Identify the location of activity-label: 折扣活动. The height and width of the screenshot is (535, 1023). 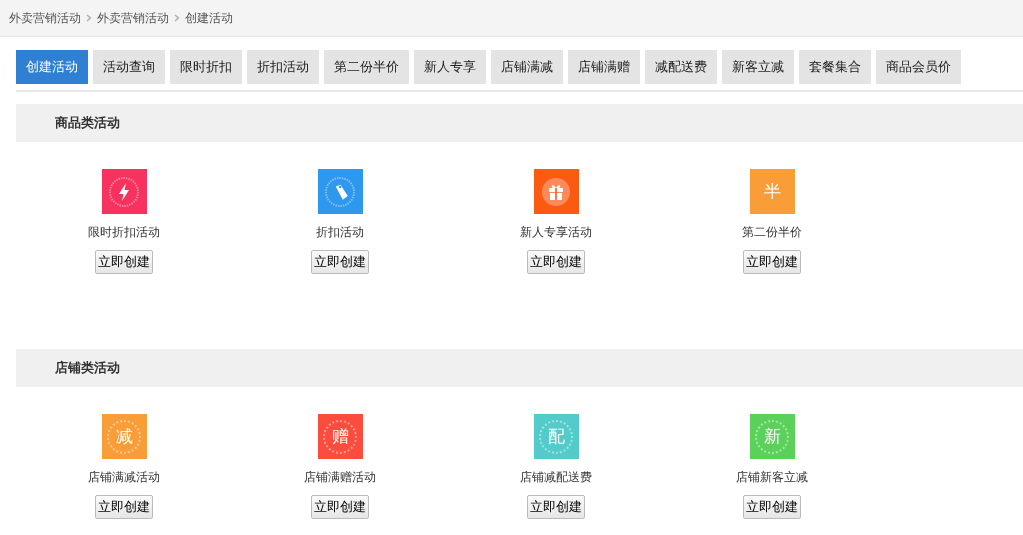
(340, 232).